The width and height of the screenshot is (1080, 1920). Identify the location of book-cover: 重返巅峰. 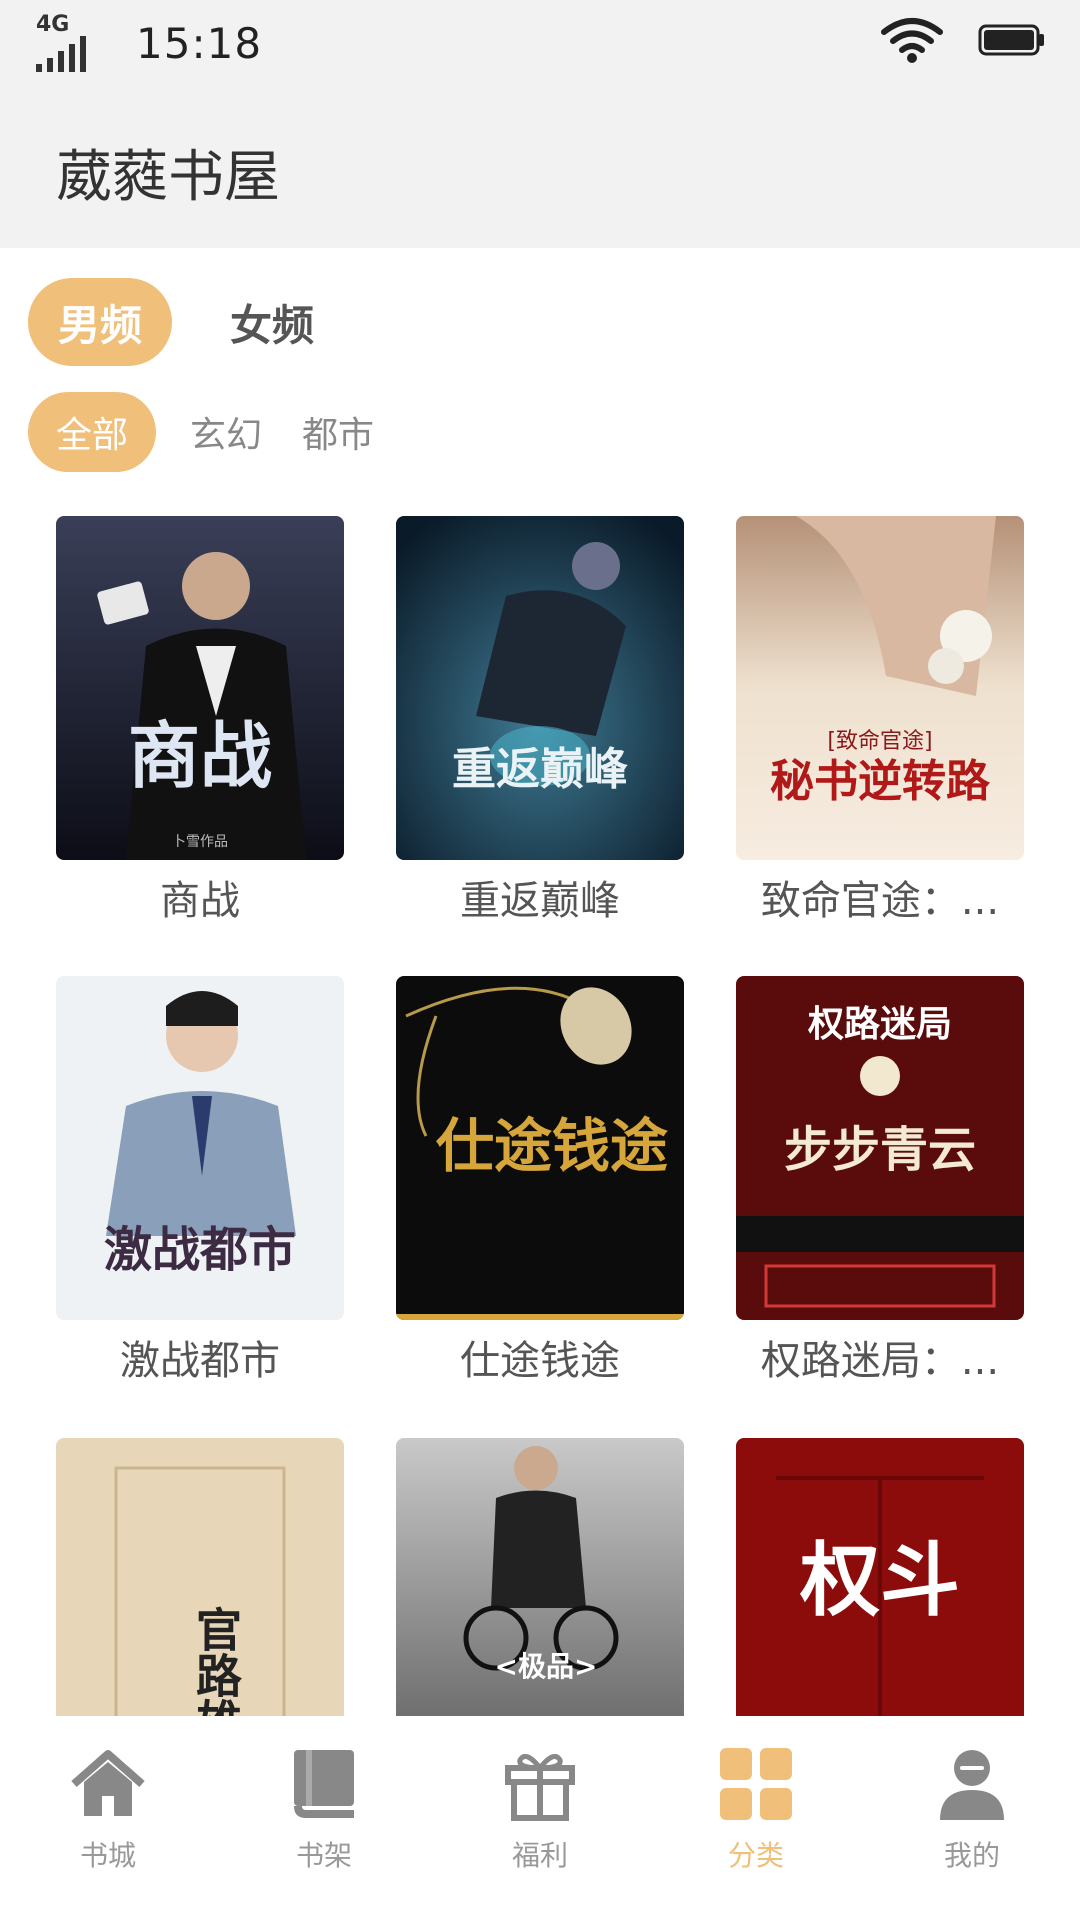
(540, 688).